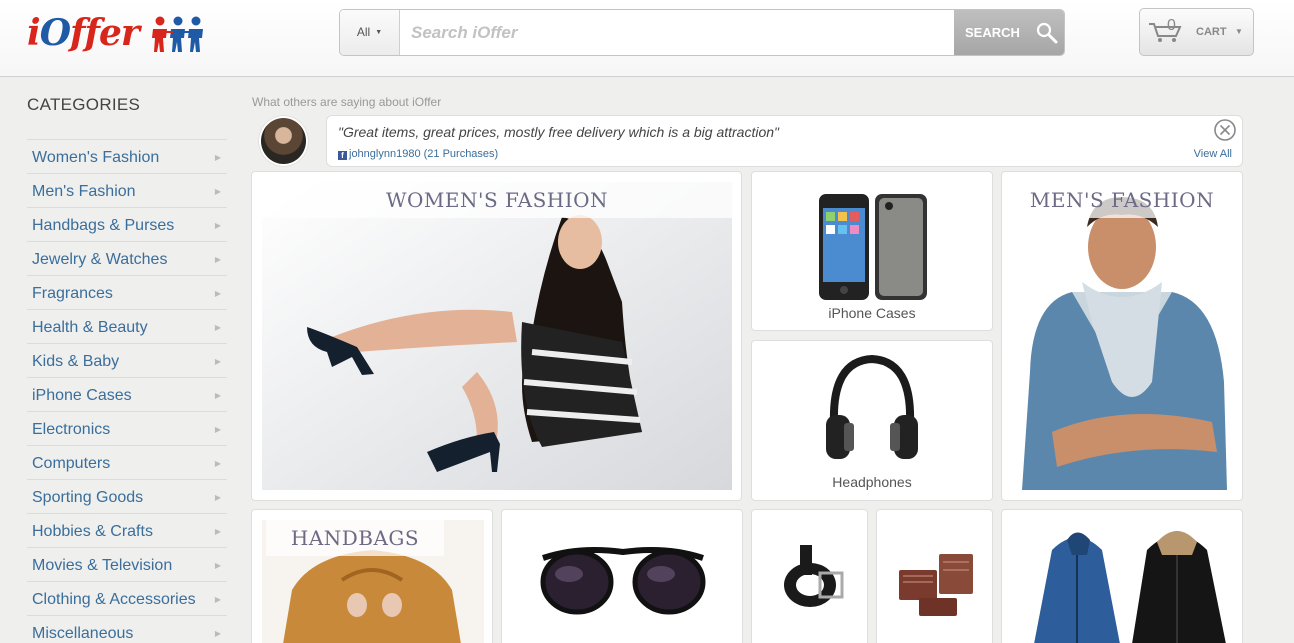 Image resolution: width=1294 pixels, height=643 pixels. I want to click on wallets-photo, so click(936, 585).